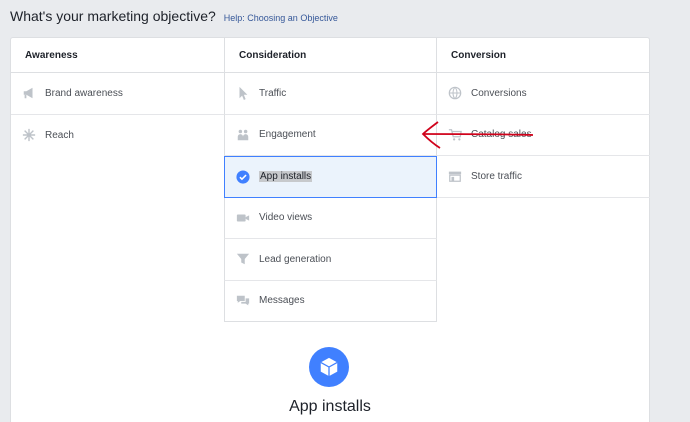 The image size is (690, 422). What do you see at coordinates (330, 301) in the screenshot?
I see `objective-messages: Messages` at bounding box center [330, 301].